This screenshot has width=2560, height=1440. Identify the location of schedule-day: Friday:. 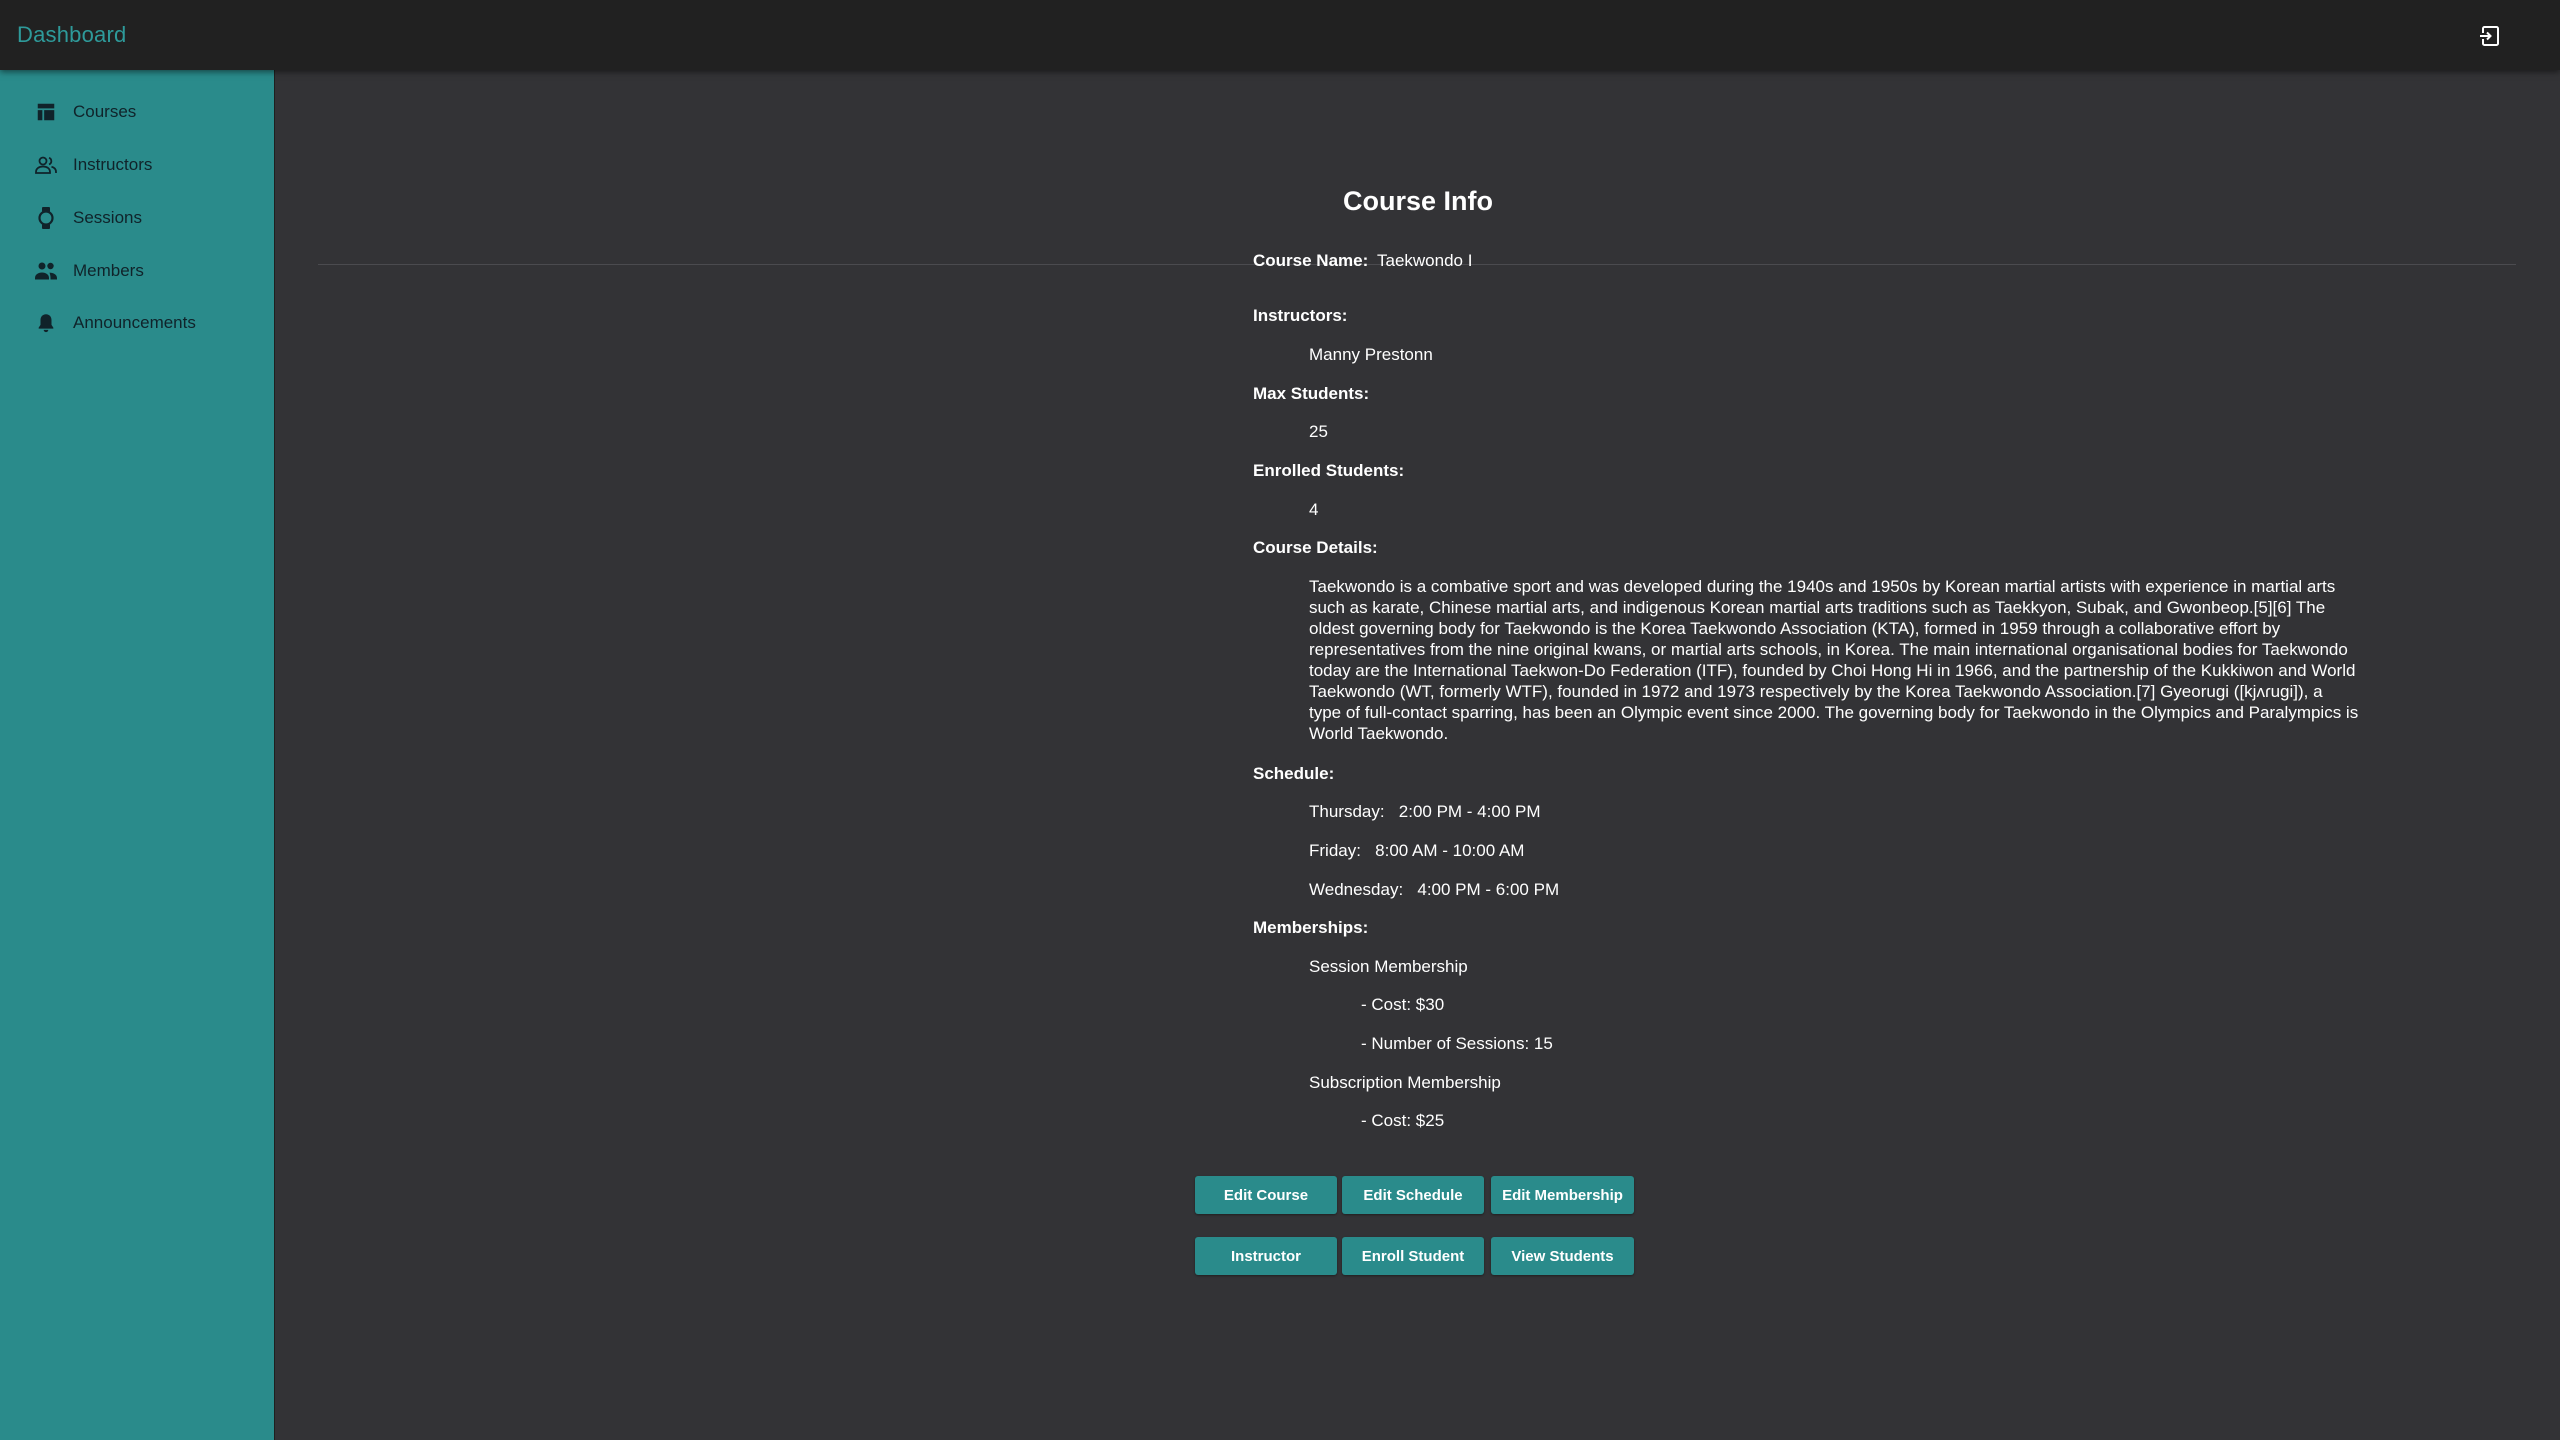
(1335, 850).